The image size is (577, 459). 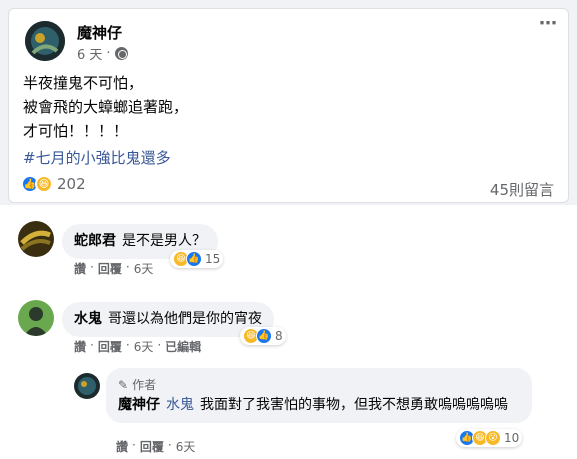 I want to click on globe-icon, so click(x=121, y=53).